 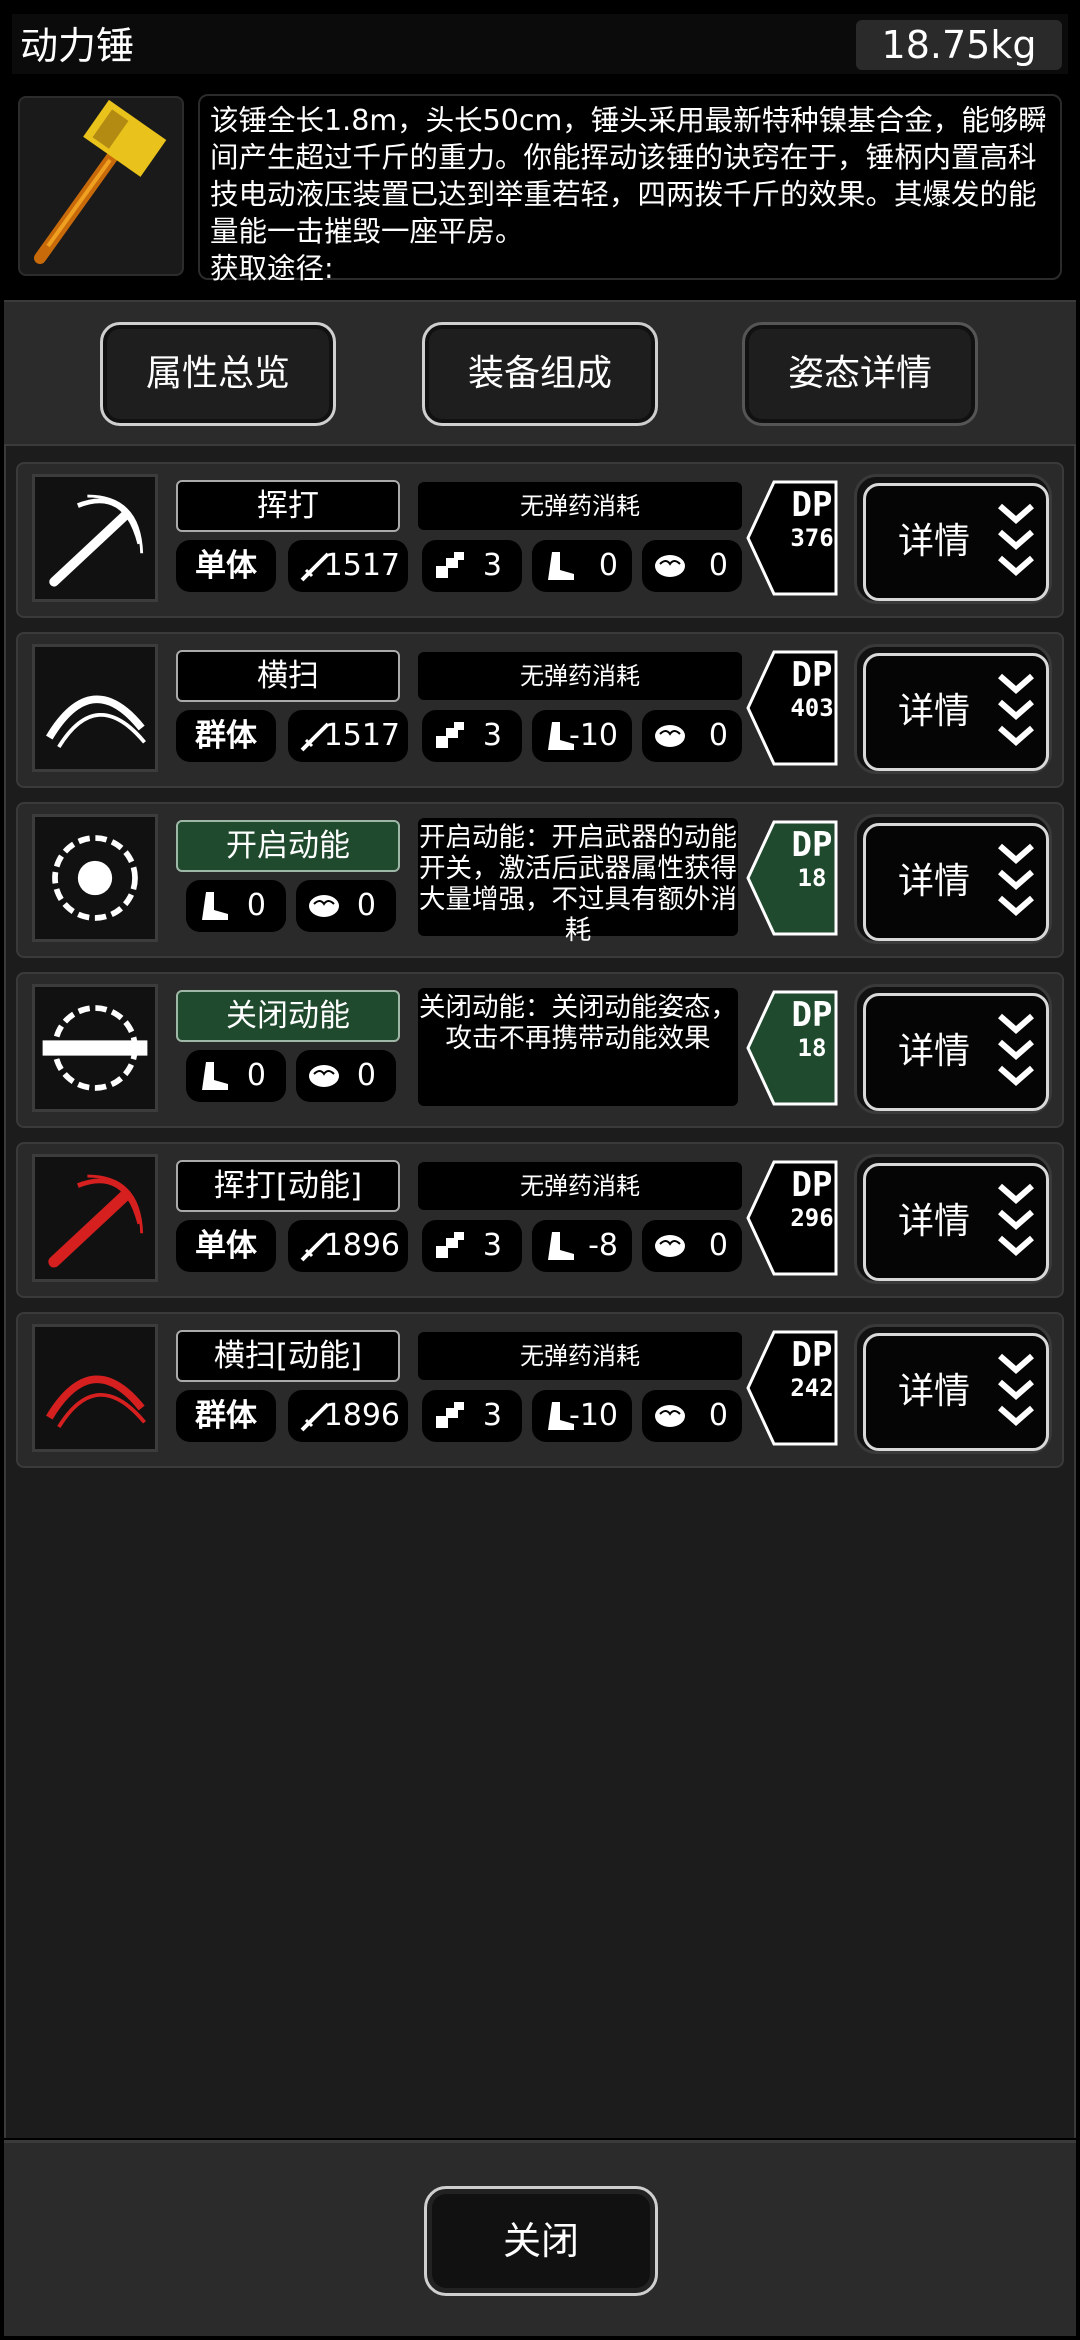 What do you see at coordinates (288, 1186) in the screenshot?
I see `stance-name: 挥打[动能]` at bounding box center [288, 1186].